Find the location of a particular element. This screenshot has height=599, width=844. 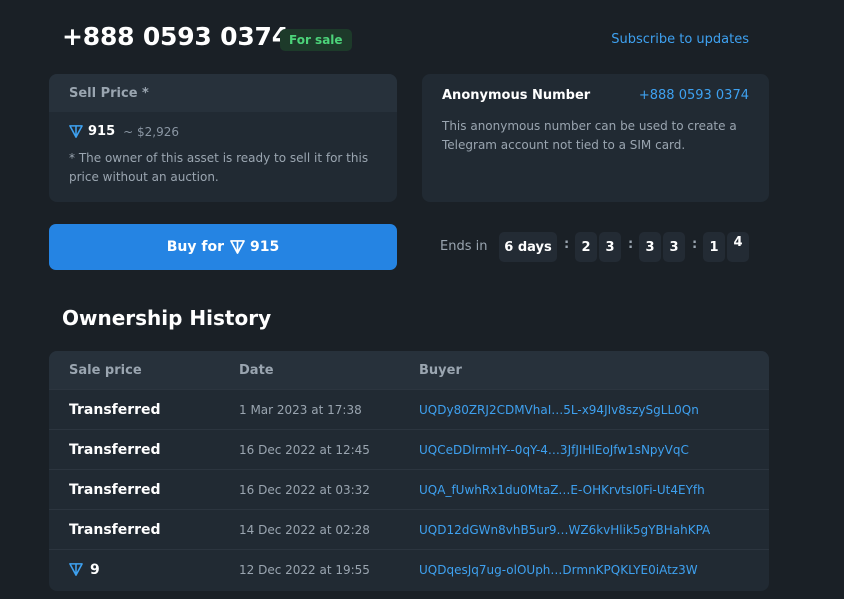

date-cell: 16 Dec 2022 at 03:32 is located at coordinates (304, 489).